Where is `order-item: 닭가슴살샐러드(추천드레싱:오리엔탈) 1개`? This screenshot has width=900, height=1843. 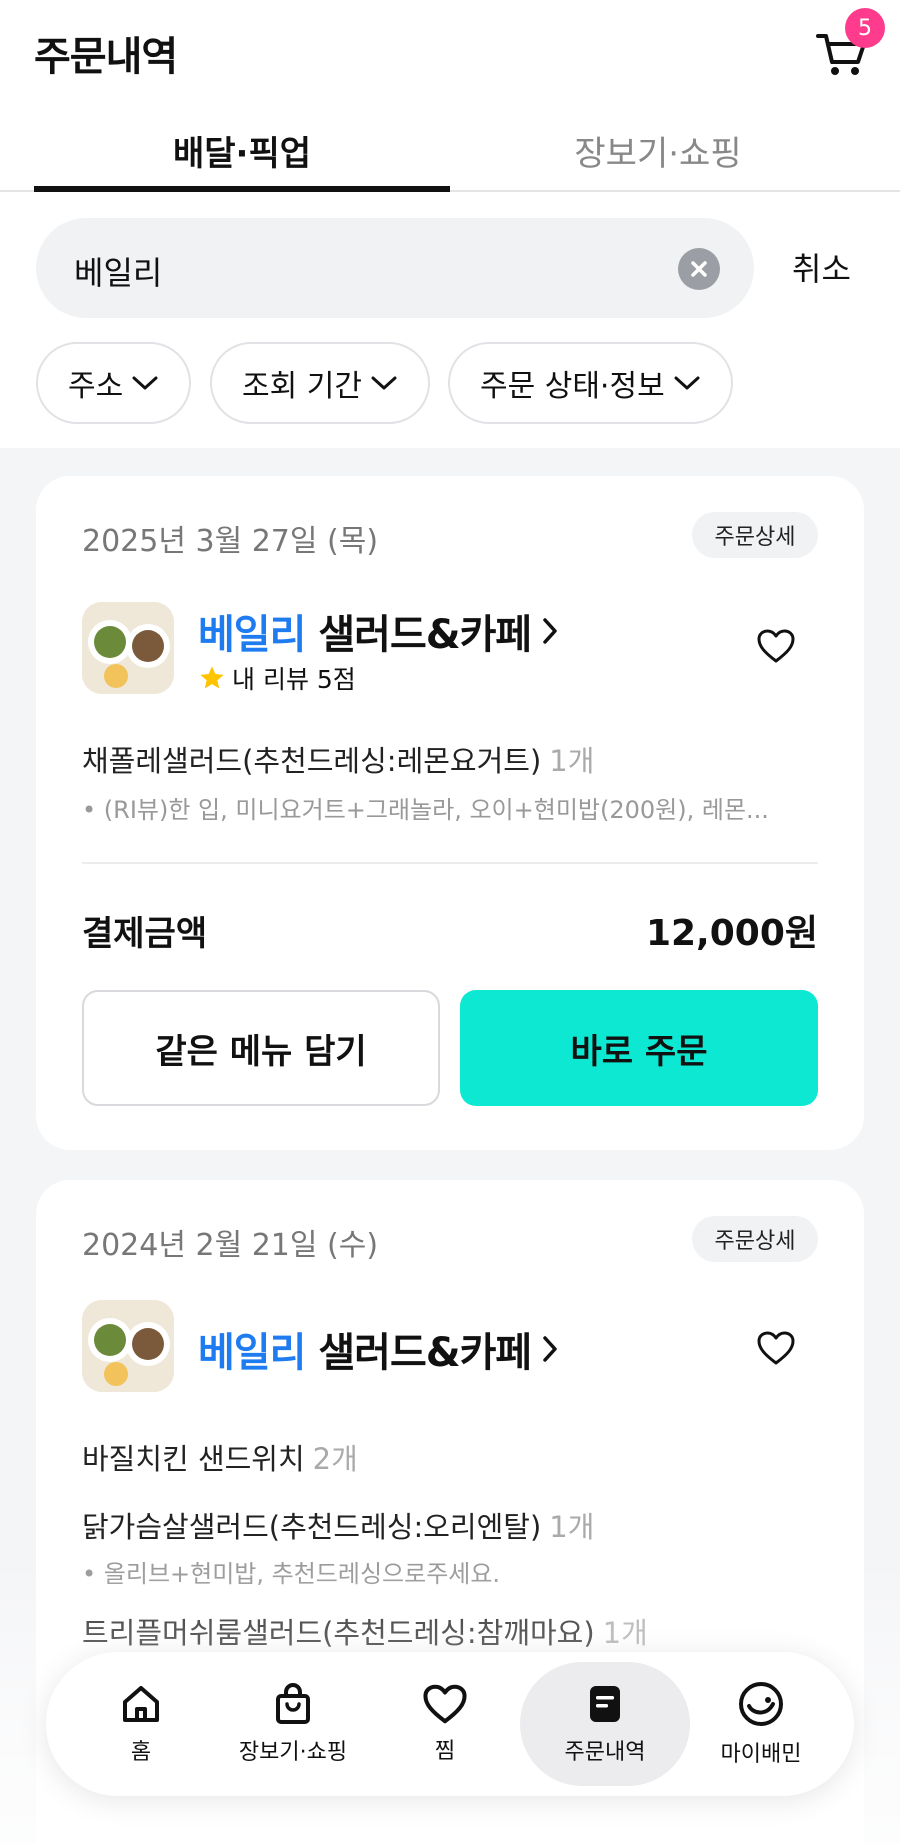
order-item: 닭가슴살샐러드(추천드레싱:오리엔탈) 1개 is located at coordinates (338, 1525).